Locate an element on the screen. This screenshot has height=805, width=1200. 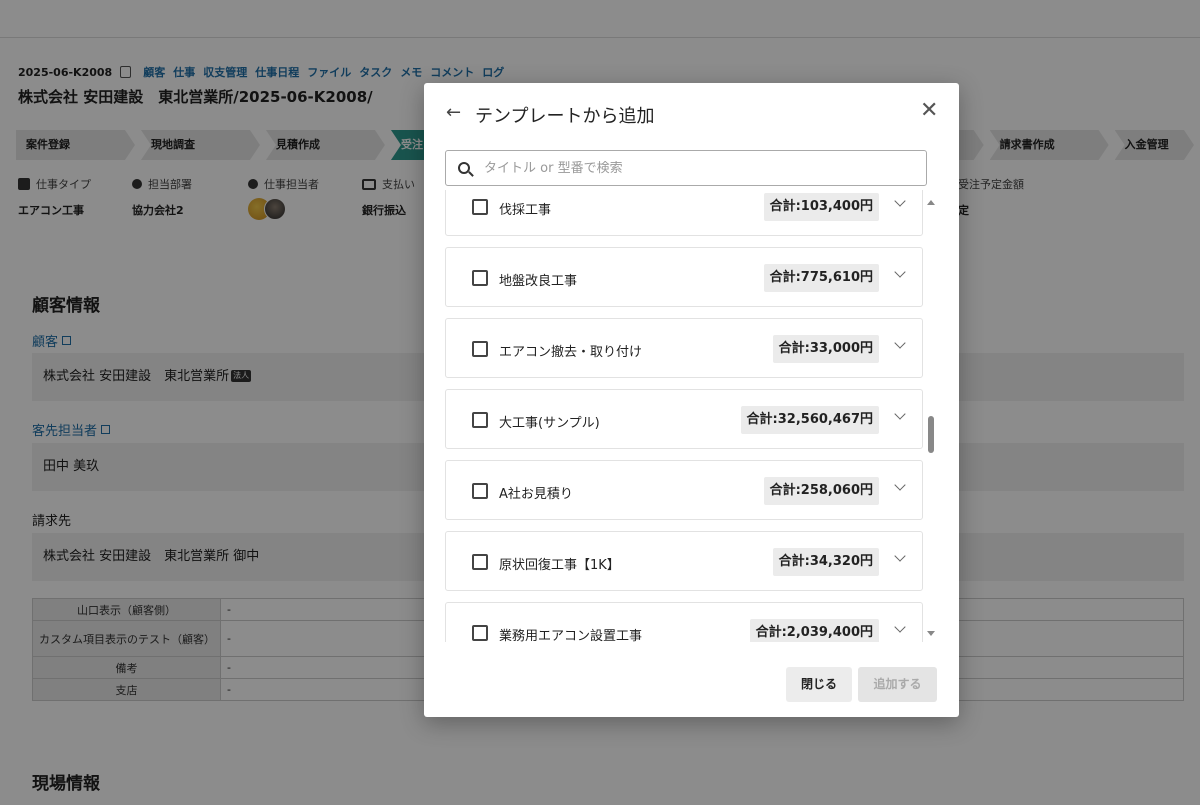
close-button: 閉じる is located at coordinates (819, 684).